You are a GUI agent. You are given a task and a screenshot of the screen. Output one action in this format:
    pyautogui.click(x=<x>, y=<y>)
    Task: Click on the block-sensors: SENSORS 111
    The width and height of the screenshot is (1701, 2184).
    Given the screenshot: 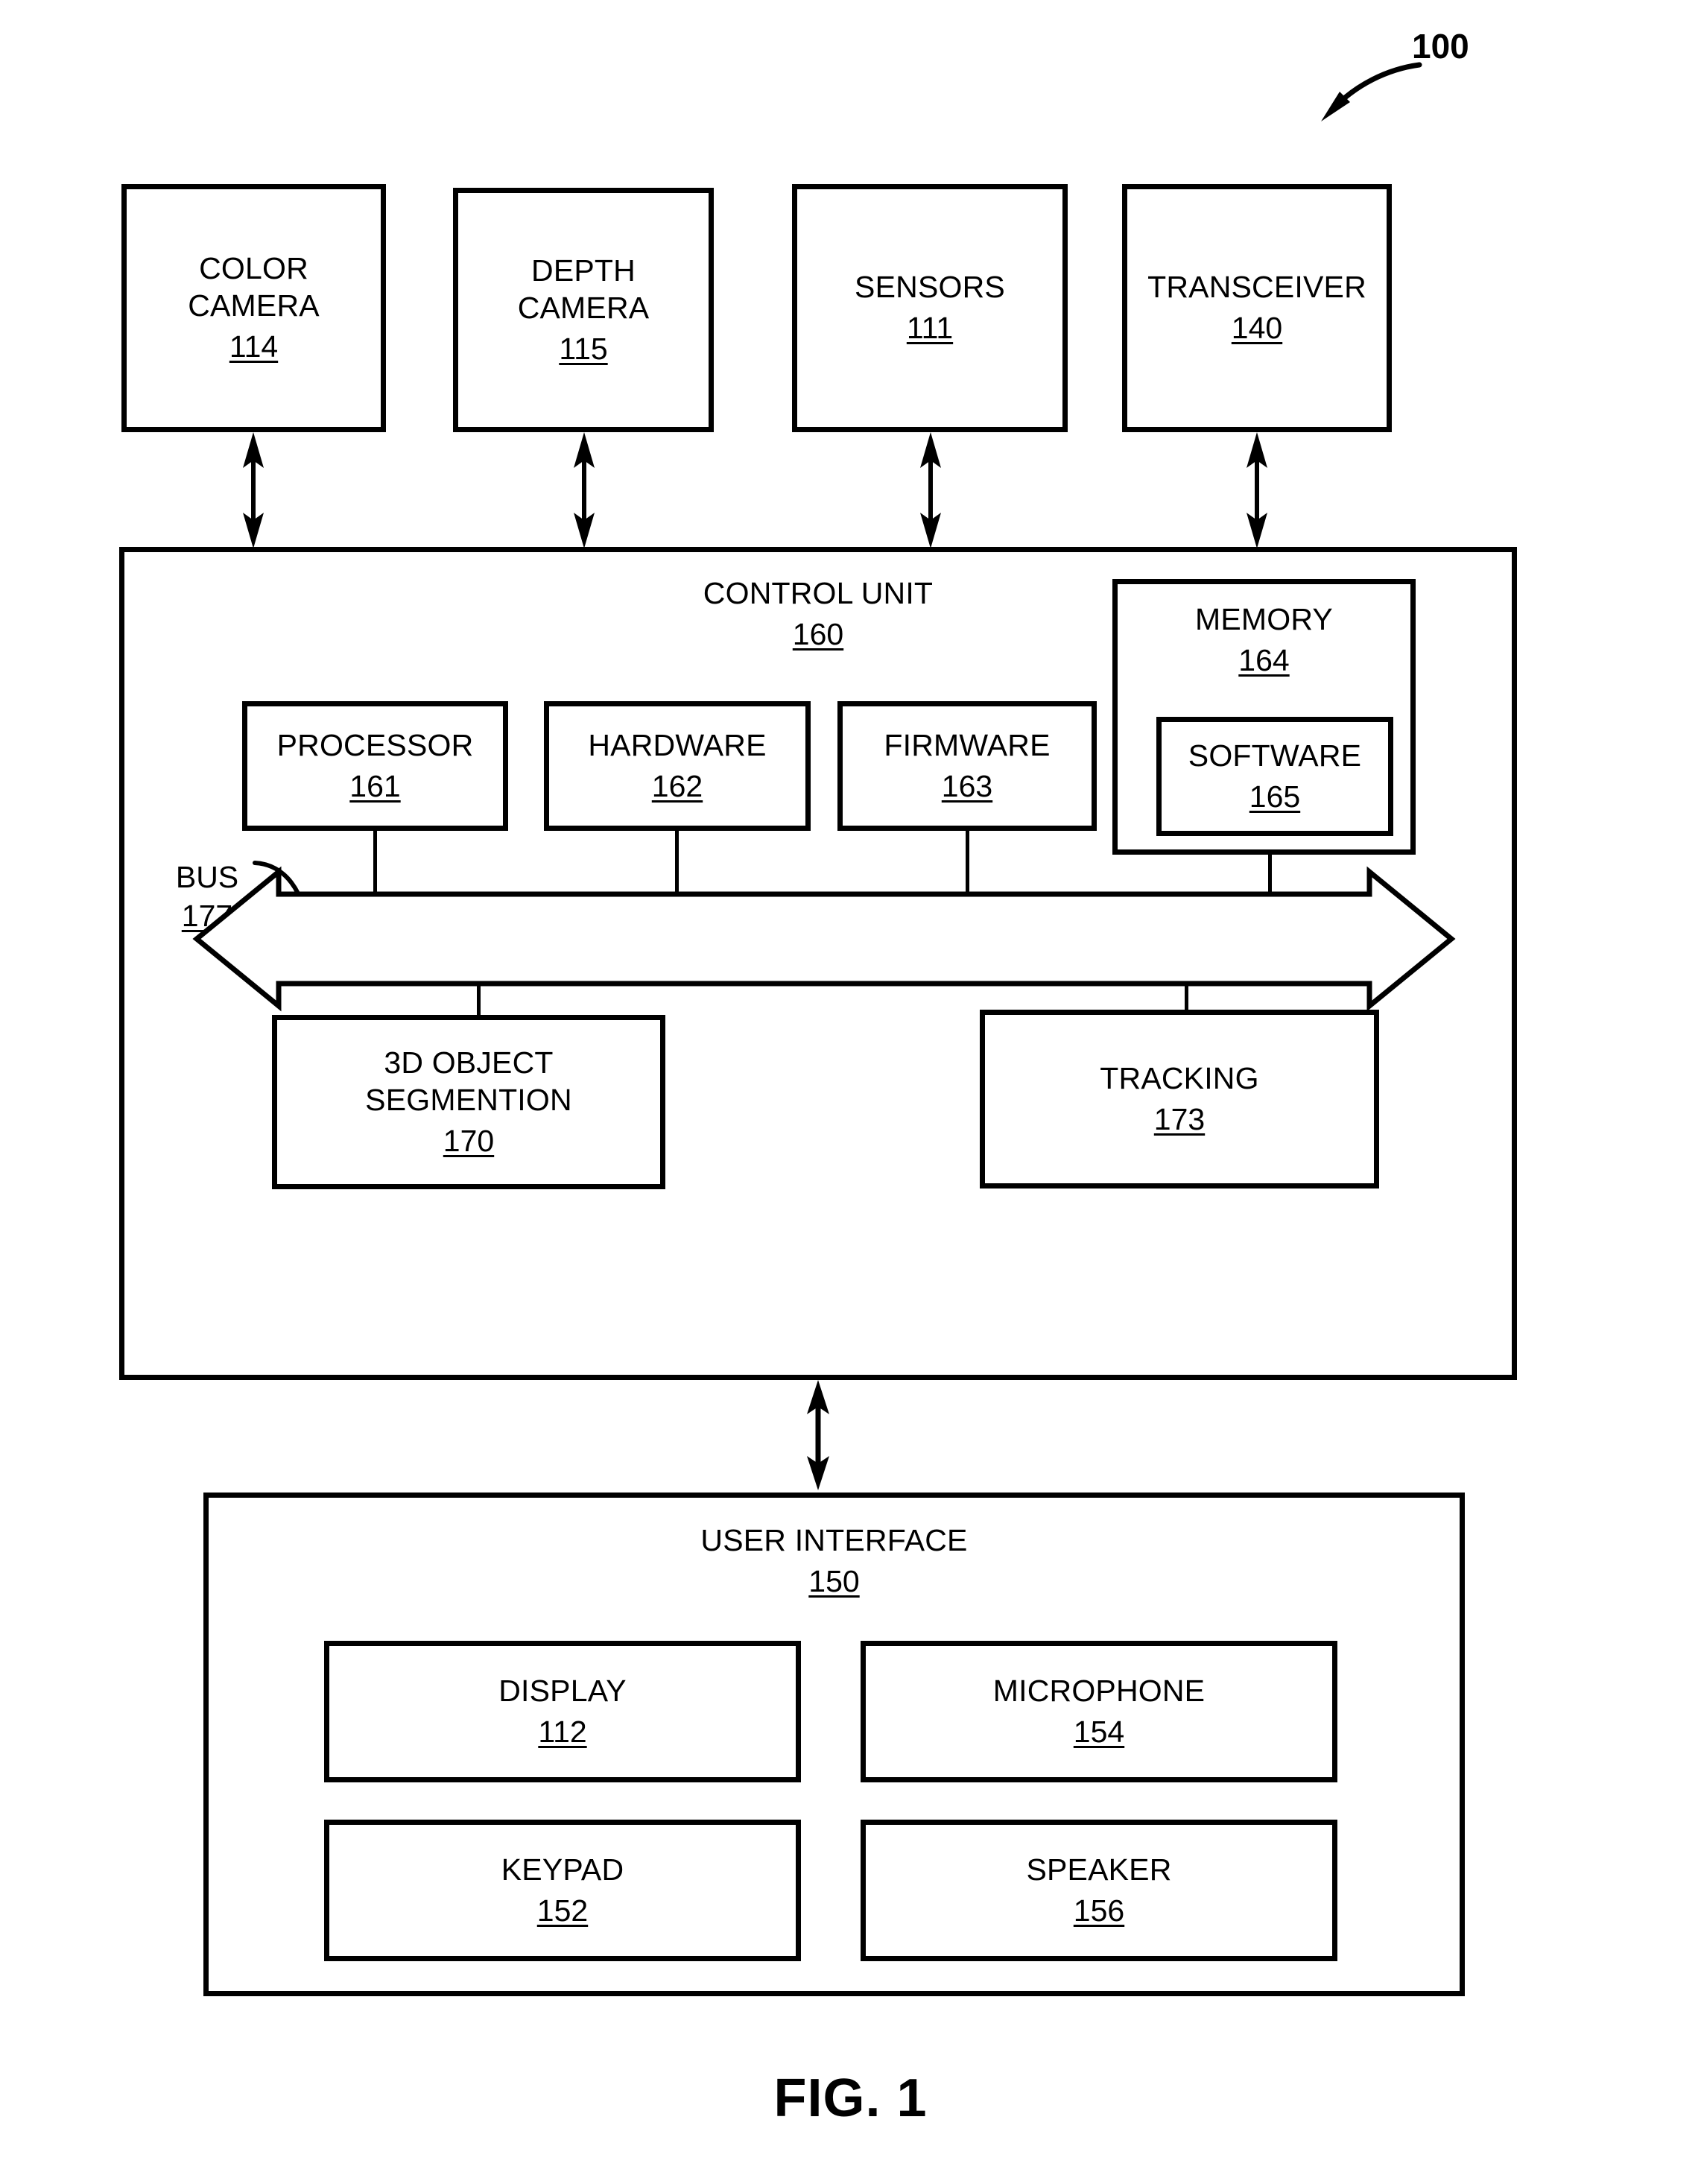 What is the action you would take?
    pyautogui.click(x=930, y=308)
    